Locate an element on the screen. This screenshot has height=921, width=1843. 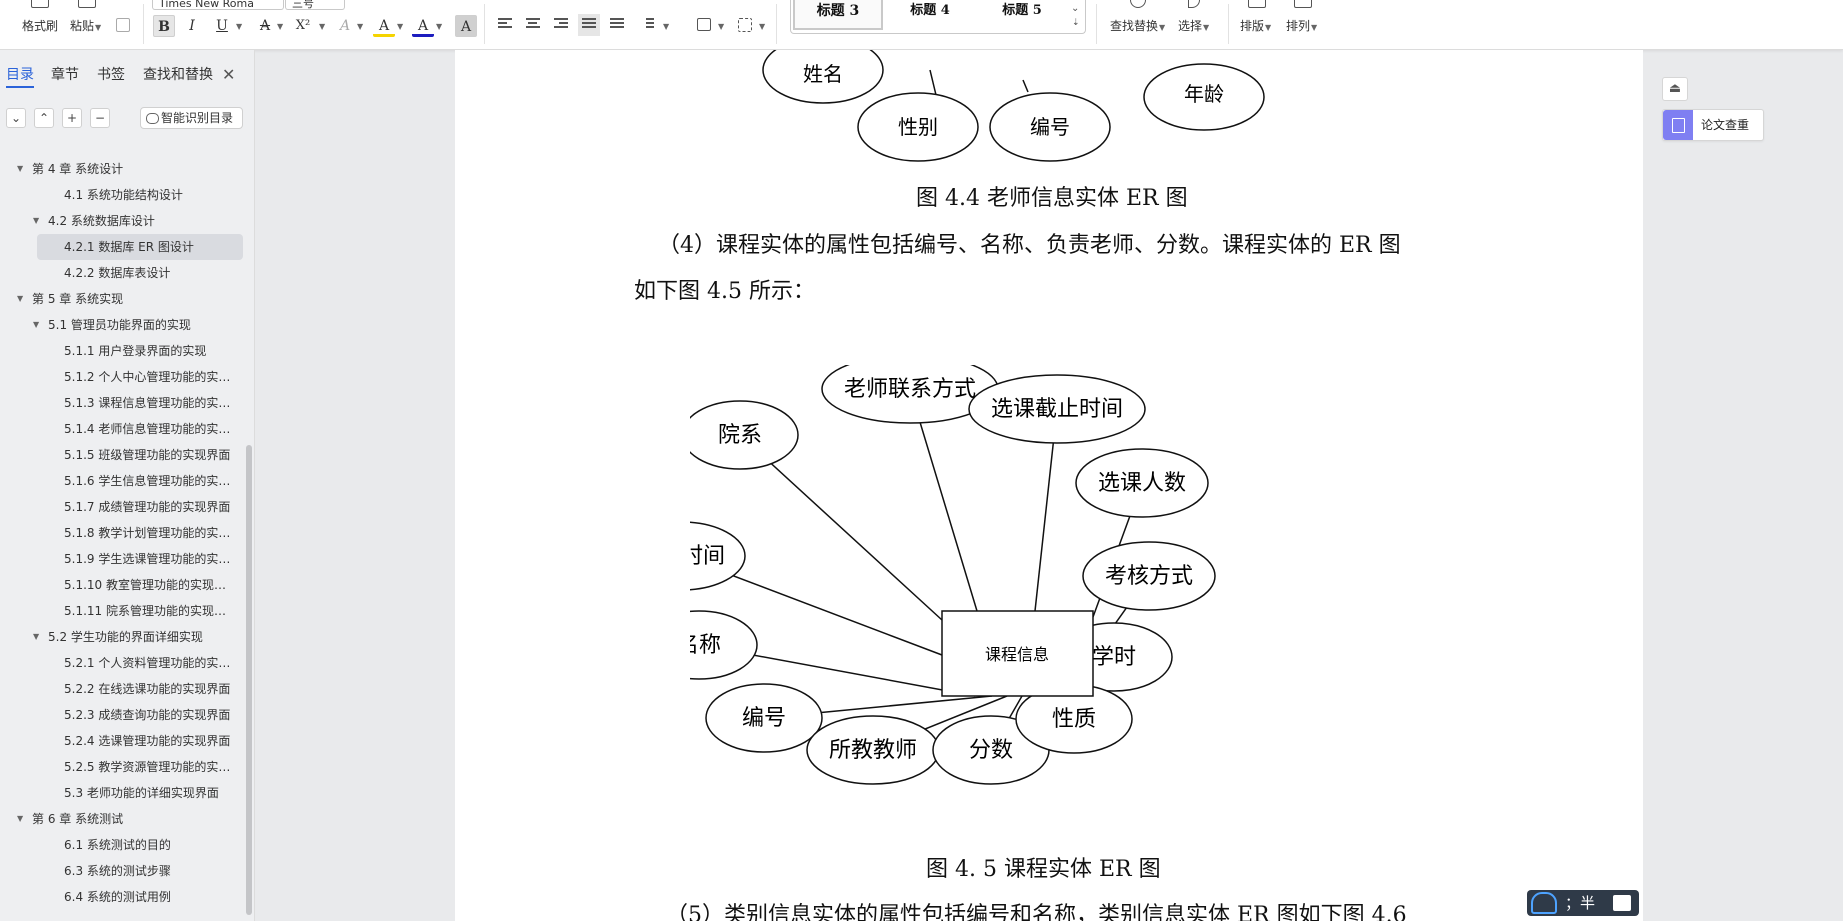
italic-button: I is located at coordinates (192, 26).